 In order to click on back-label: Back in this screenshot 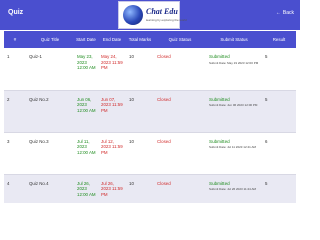, I will do `click(288, 13)`.